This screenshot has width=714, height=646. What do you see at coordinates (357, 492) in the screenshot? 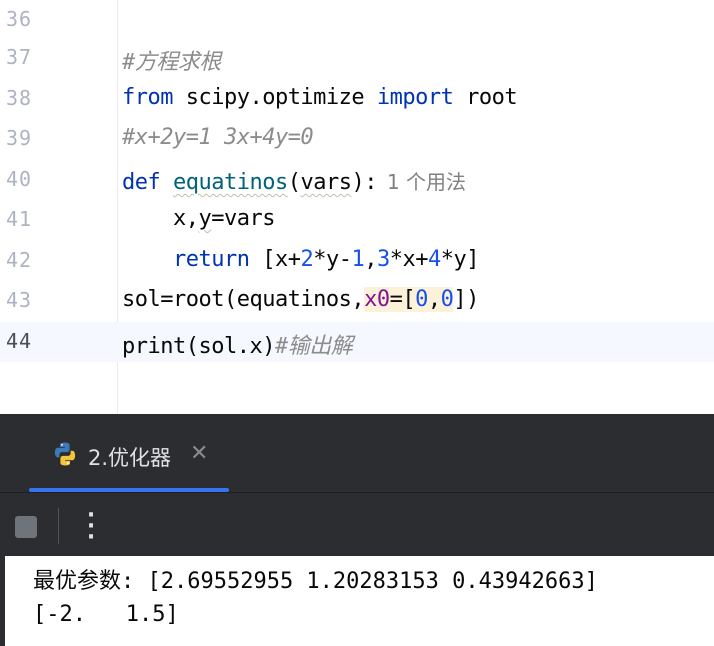
I see `panel-divider` at bounding box center [357, 492].